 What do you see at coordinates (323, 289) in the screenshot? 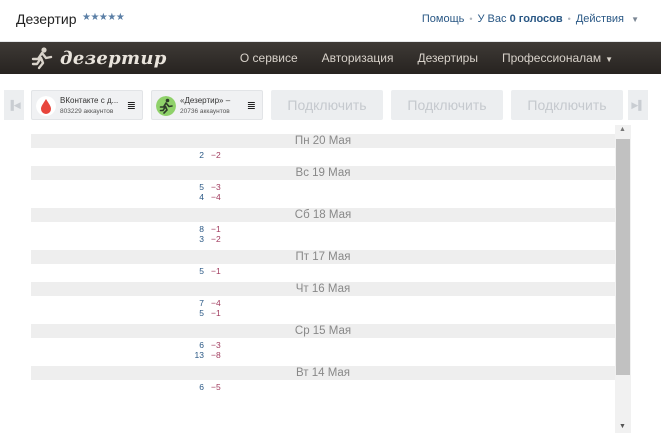
I see `day-header: Чт 16 Мая` at bounding box center [323, 289].